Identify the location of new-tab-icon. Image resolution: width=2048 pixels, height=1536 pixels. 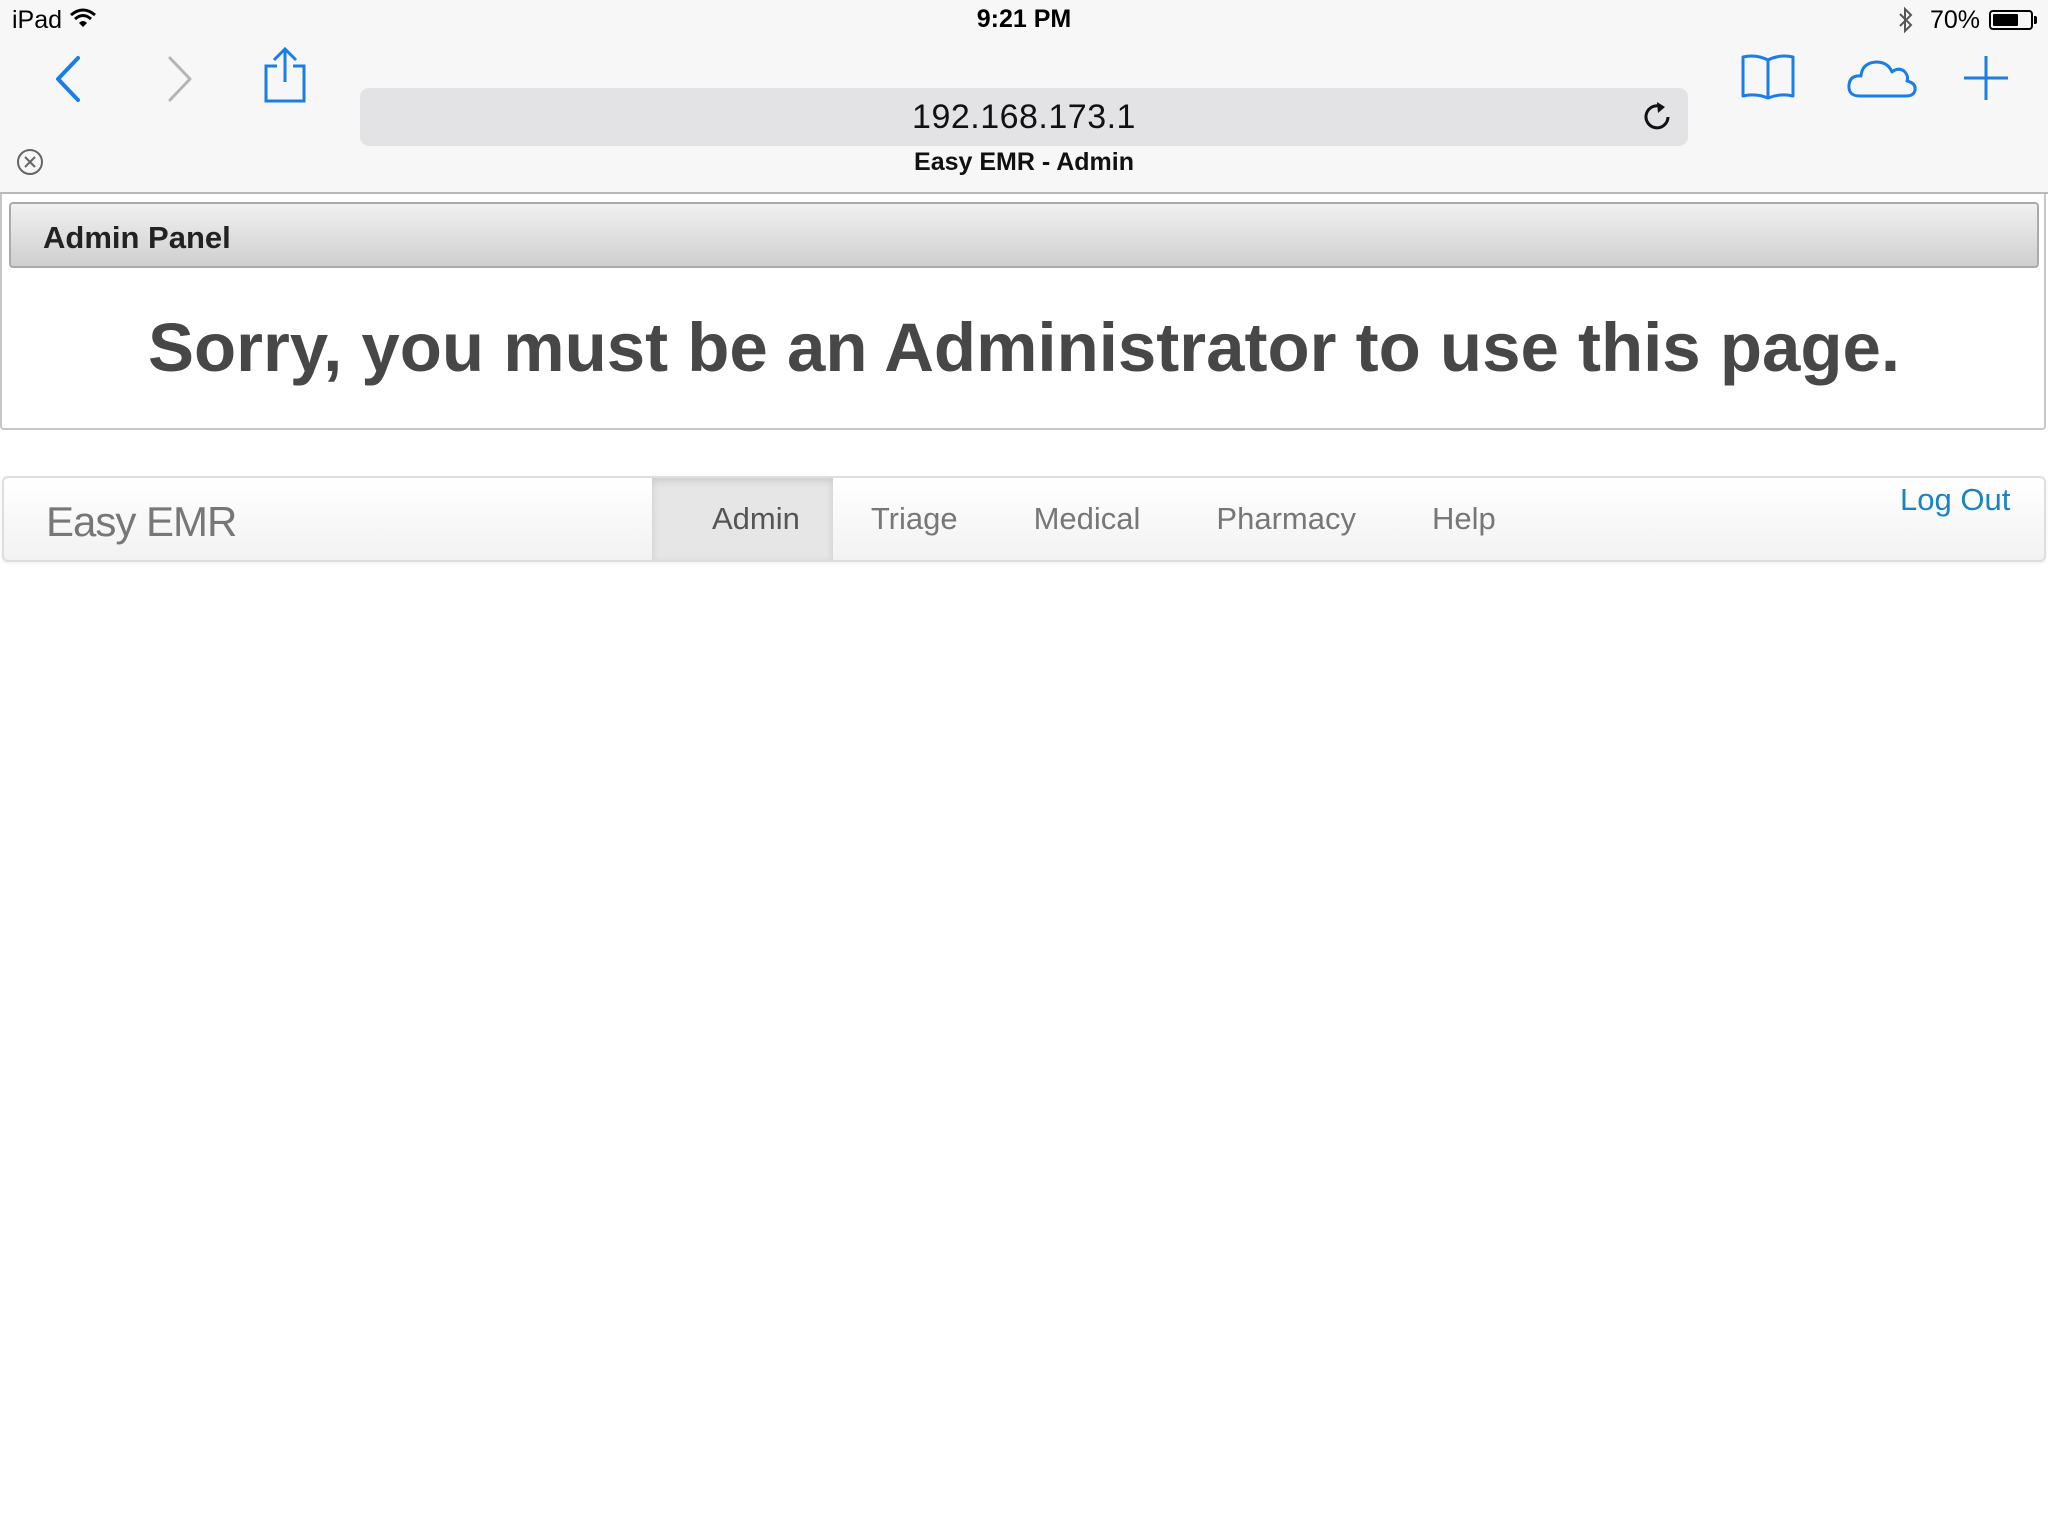
(1986, 78).